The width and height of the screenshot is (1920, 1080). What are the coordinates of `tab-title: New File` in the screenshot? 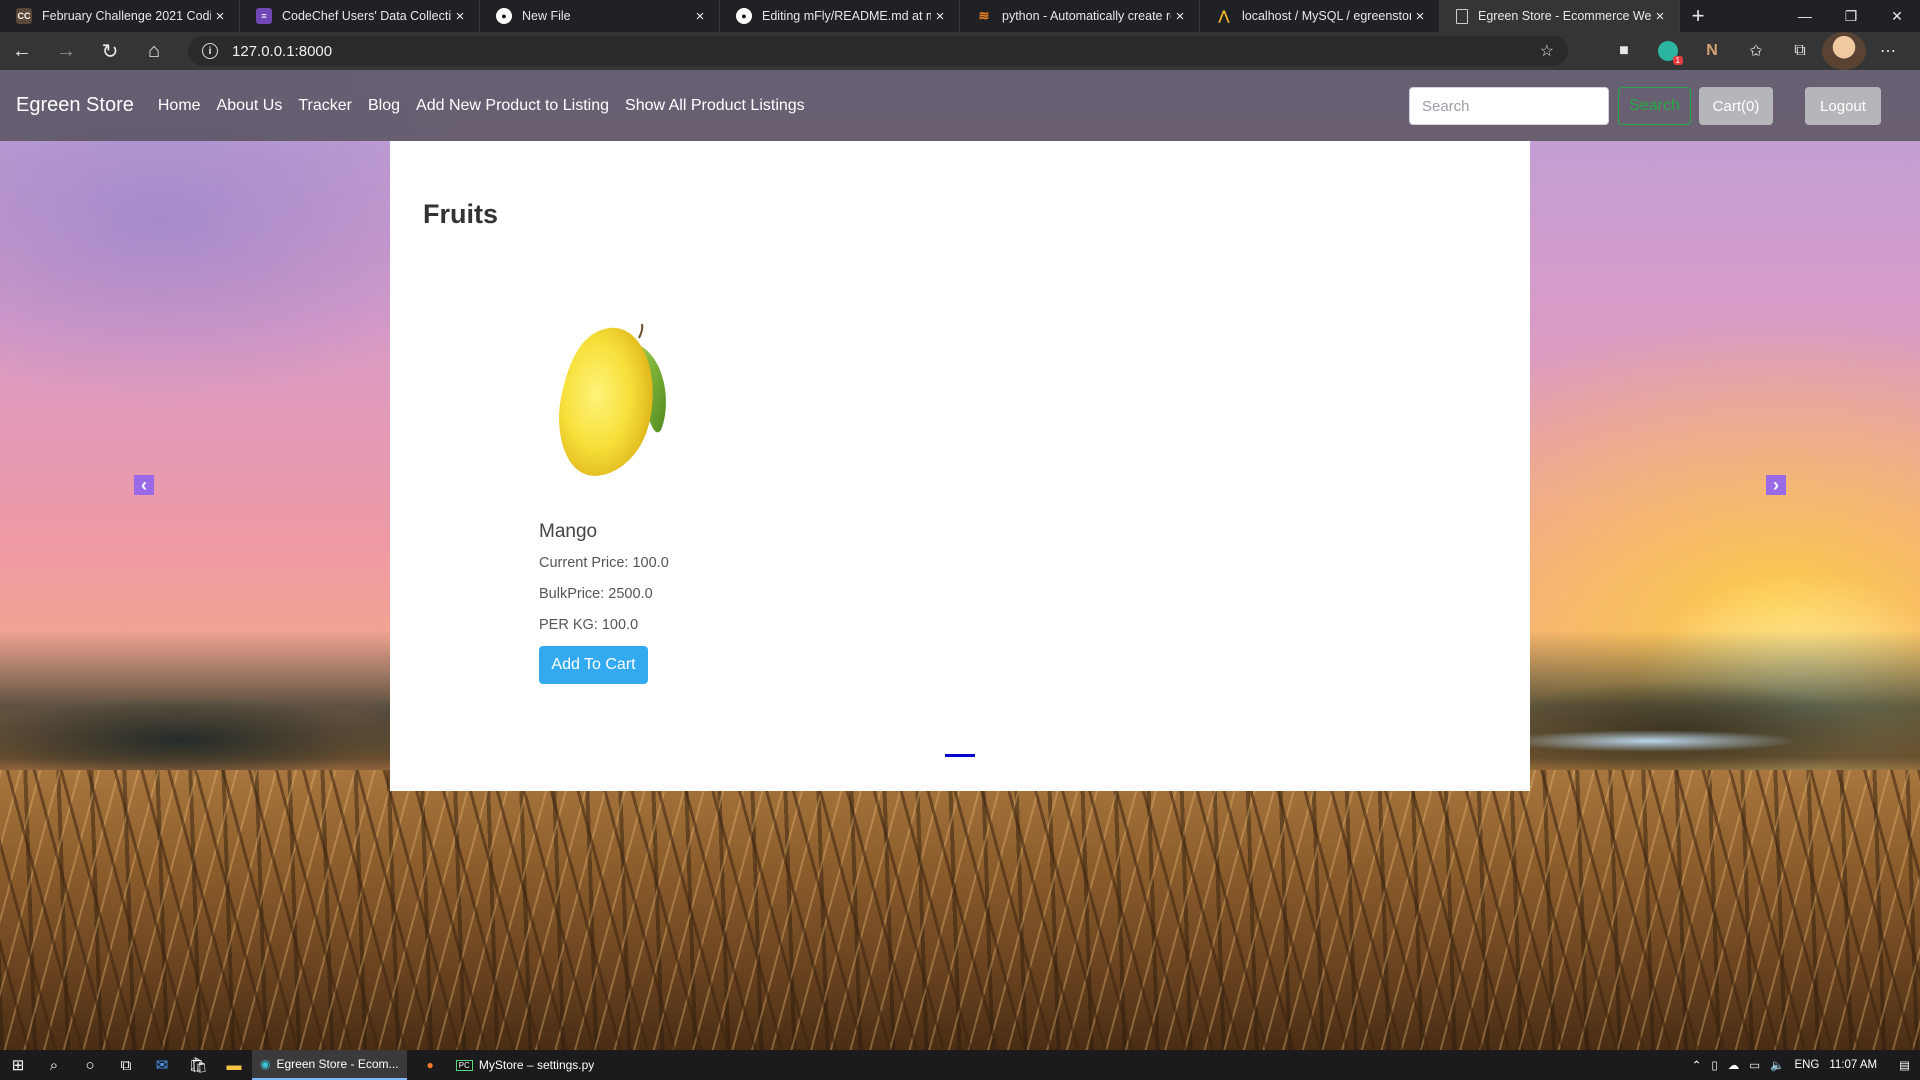 It's located at (546, 16).